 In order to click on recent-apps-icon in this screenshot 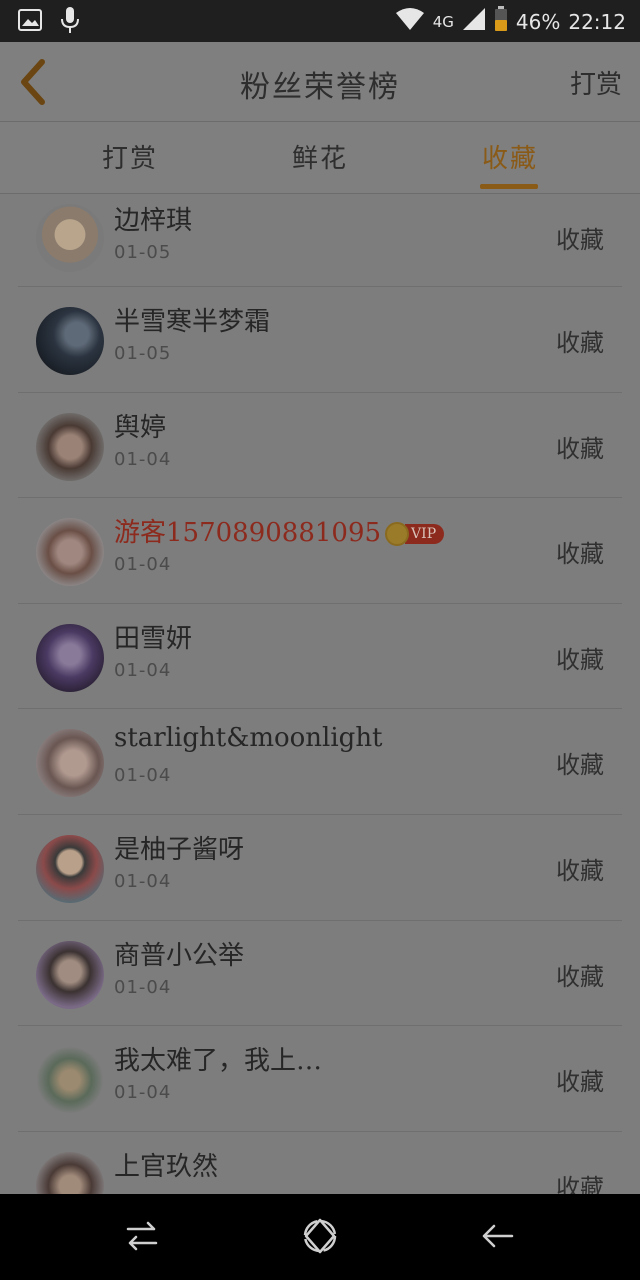, I will do `click(142, 1236)`.